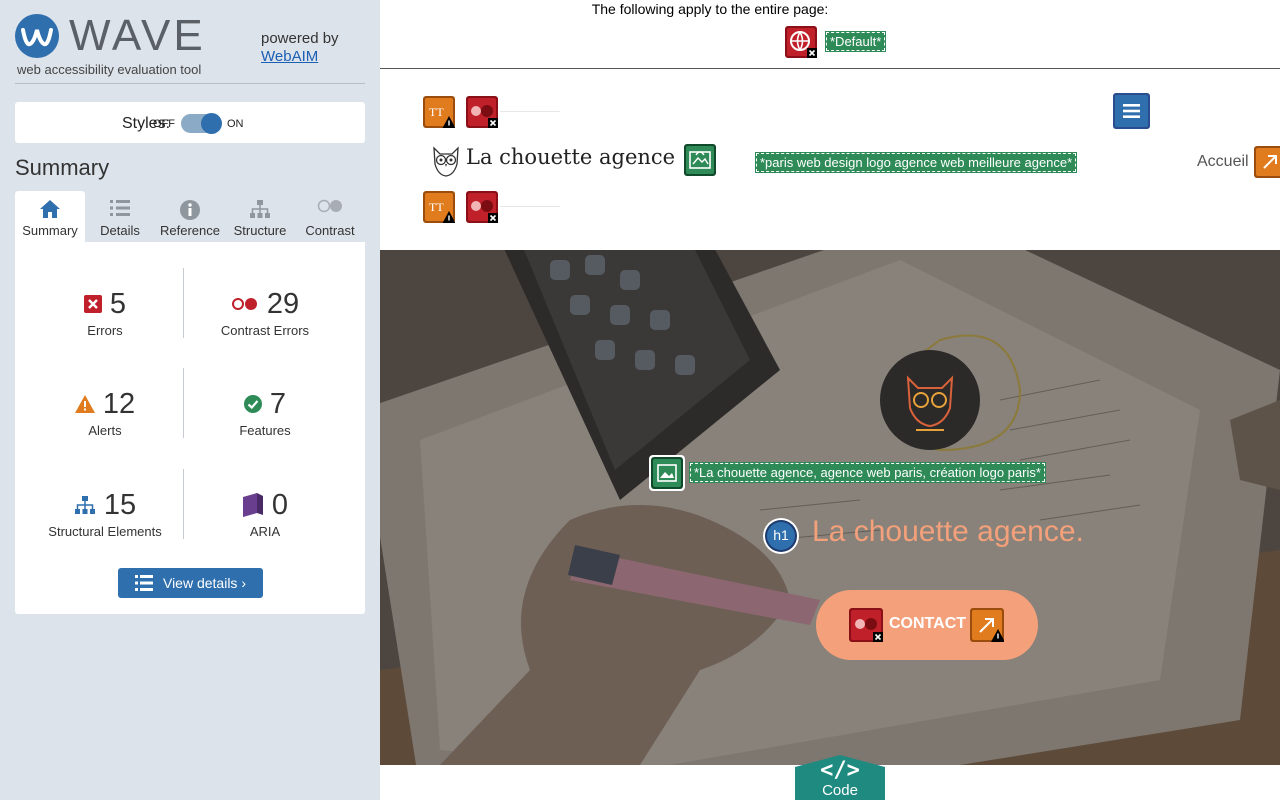 This screenshot has width=1280, height=800. Describe the element at coordinates (260, 230) in the screenshot. I see `tab-label: Structure` at that location.